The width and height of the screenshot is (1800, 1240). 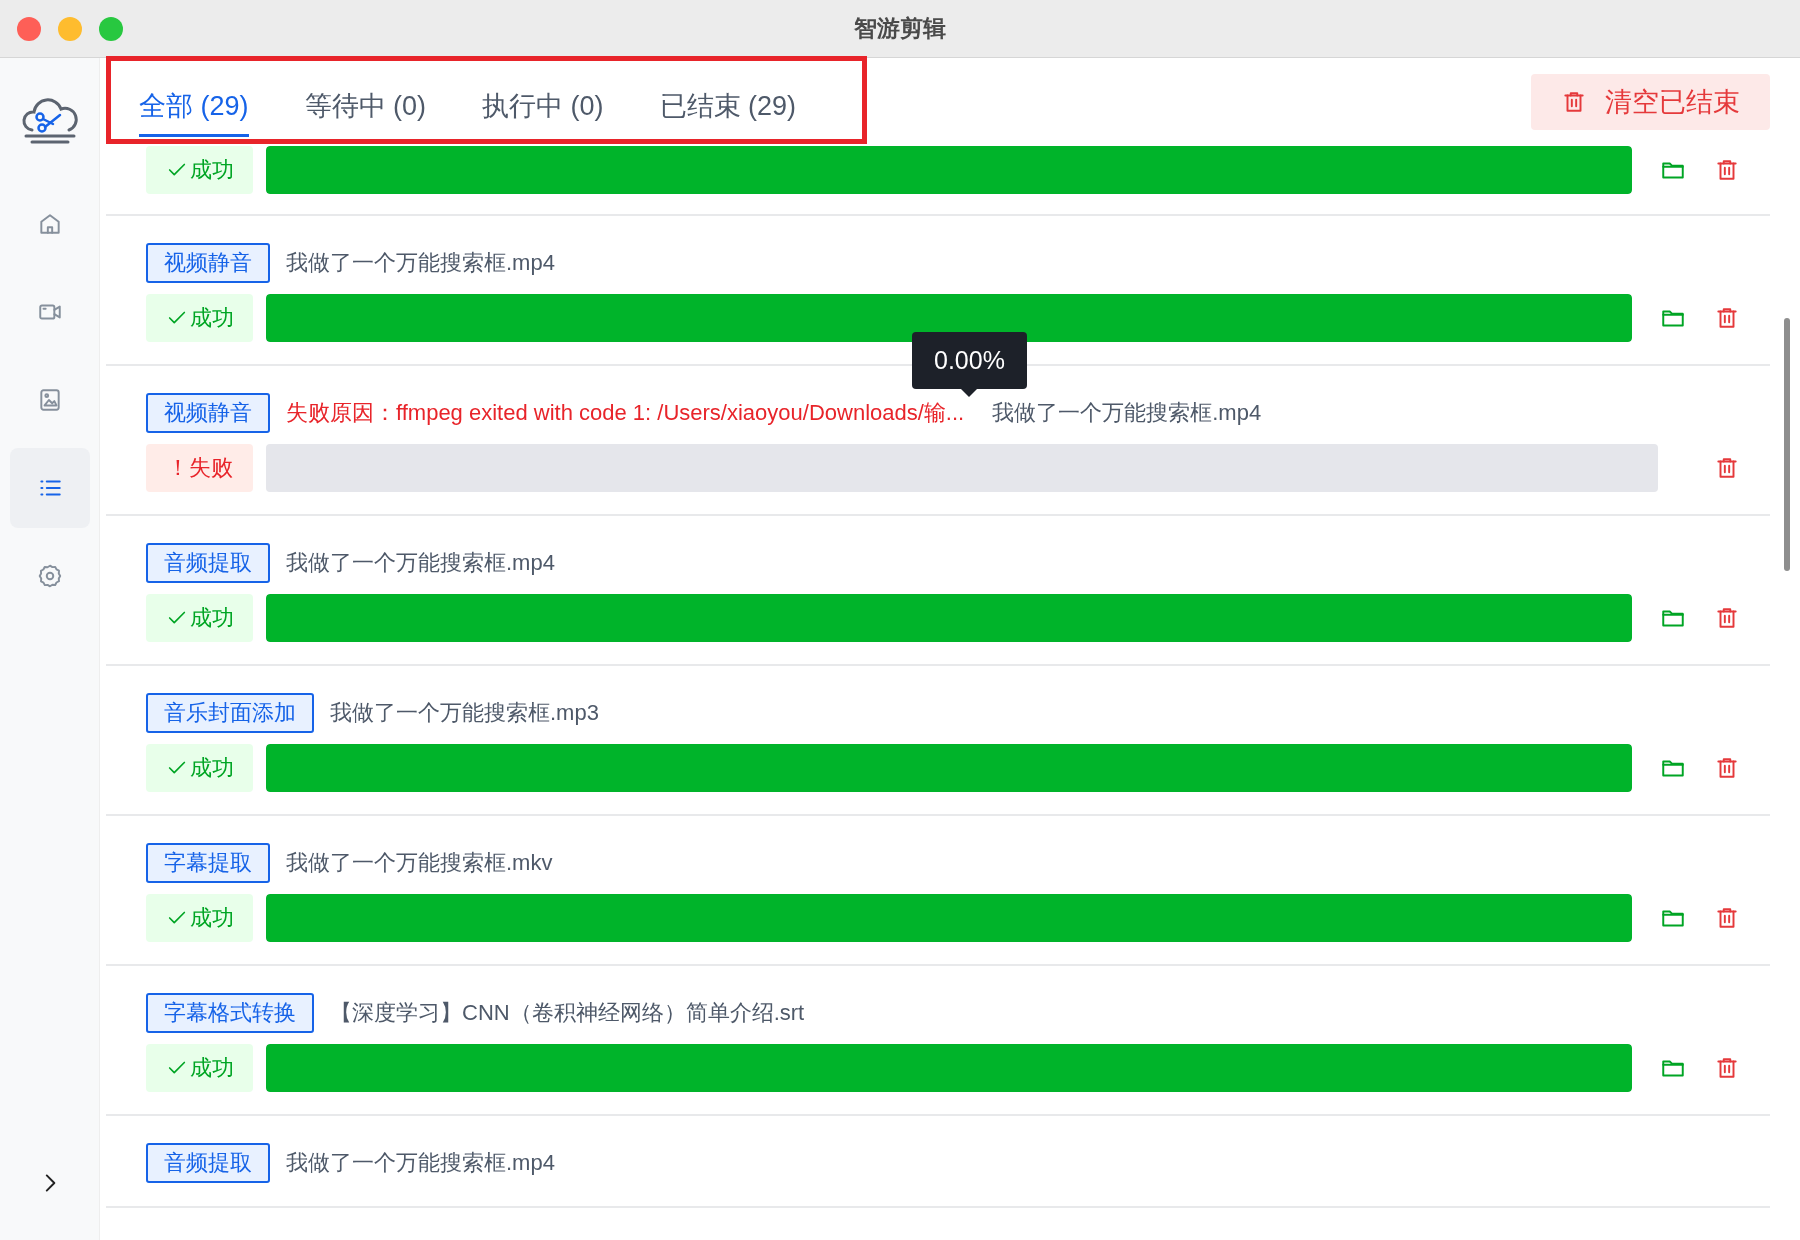 I want to click on scrollbar-thumb, so click(x=1787, y=444).